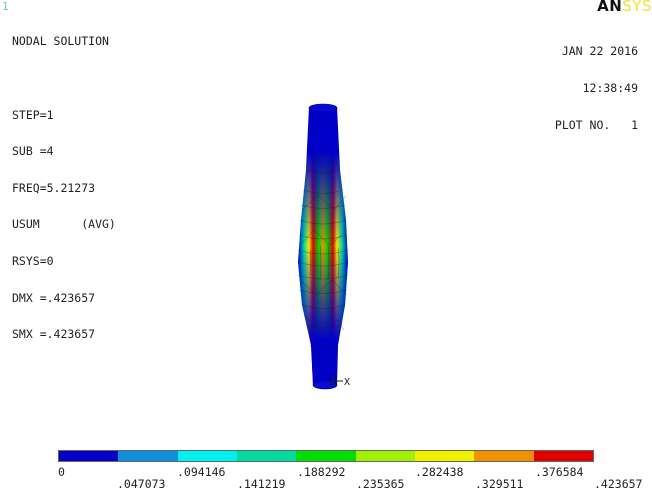  Describe the element at coordinates (323, 246) in the screenshot. I see `column-shade` at that location.